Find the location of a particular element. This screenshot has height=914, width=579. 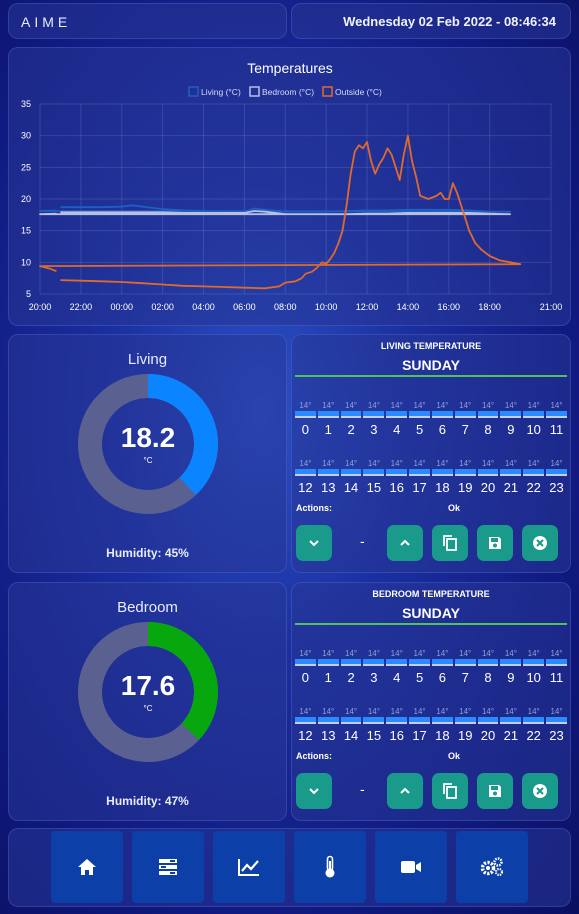

nav-chart-button is located at coordinates (249, 867).